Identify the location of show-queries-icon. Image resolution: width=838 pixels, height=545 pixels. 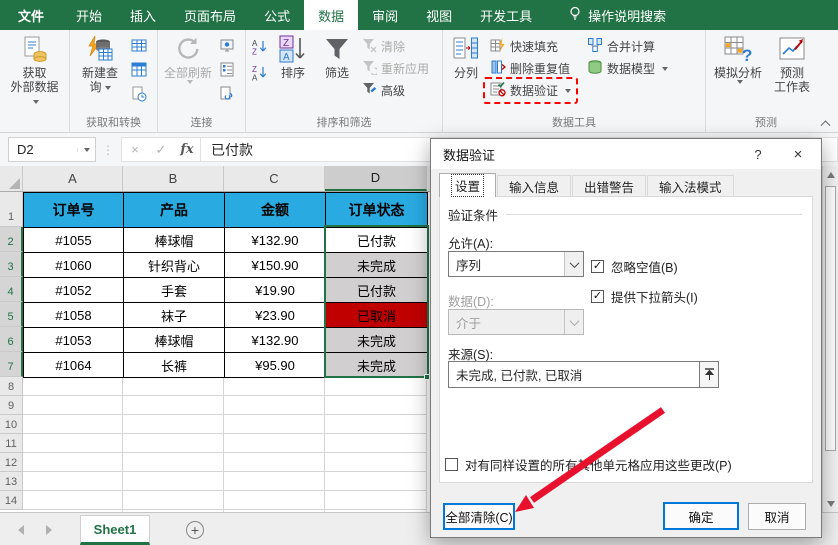
(139, 47).